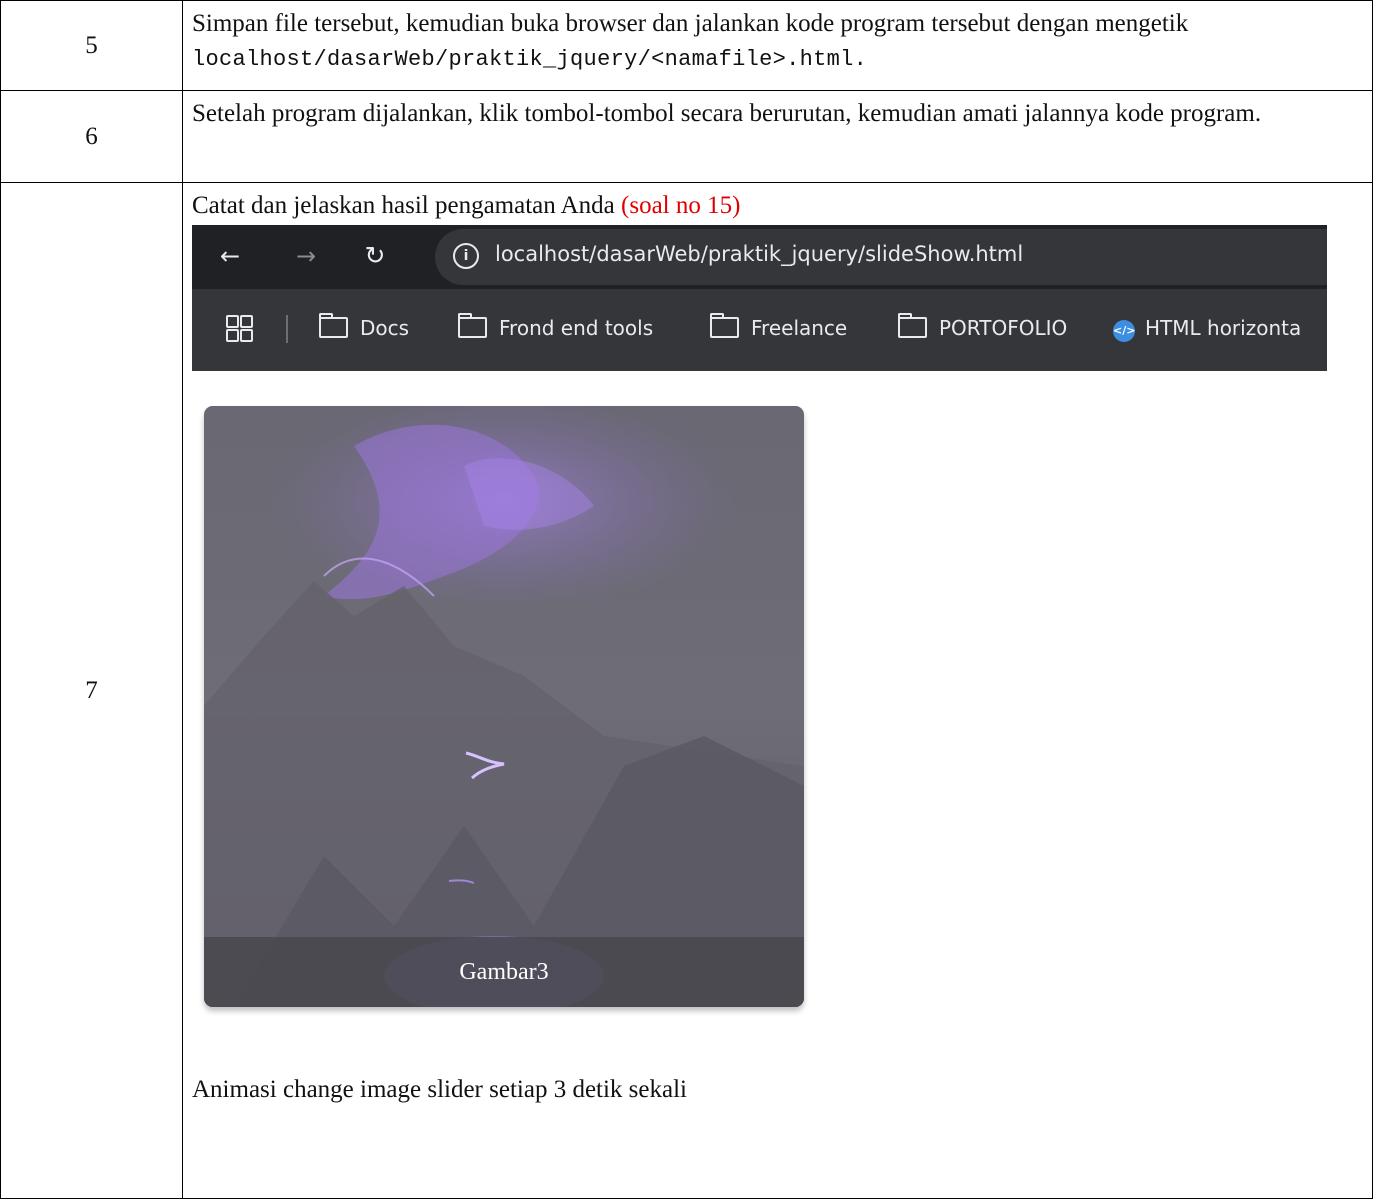 The image size is (1378, 1199). I want to click on bookmark-label: Freelance, so click(799, 328).